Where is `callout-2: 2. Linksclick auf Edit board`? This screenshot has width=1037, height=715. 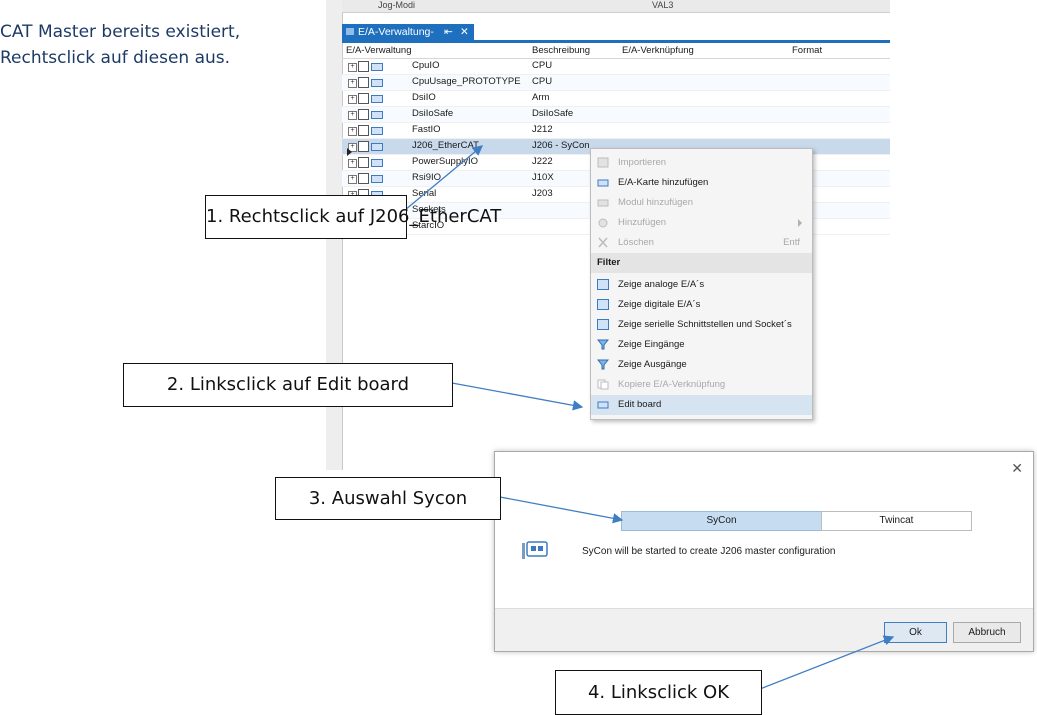 callout-2: 2. Linksclick auf Edit board is located at coordinates (288, 385).